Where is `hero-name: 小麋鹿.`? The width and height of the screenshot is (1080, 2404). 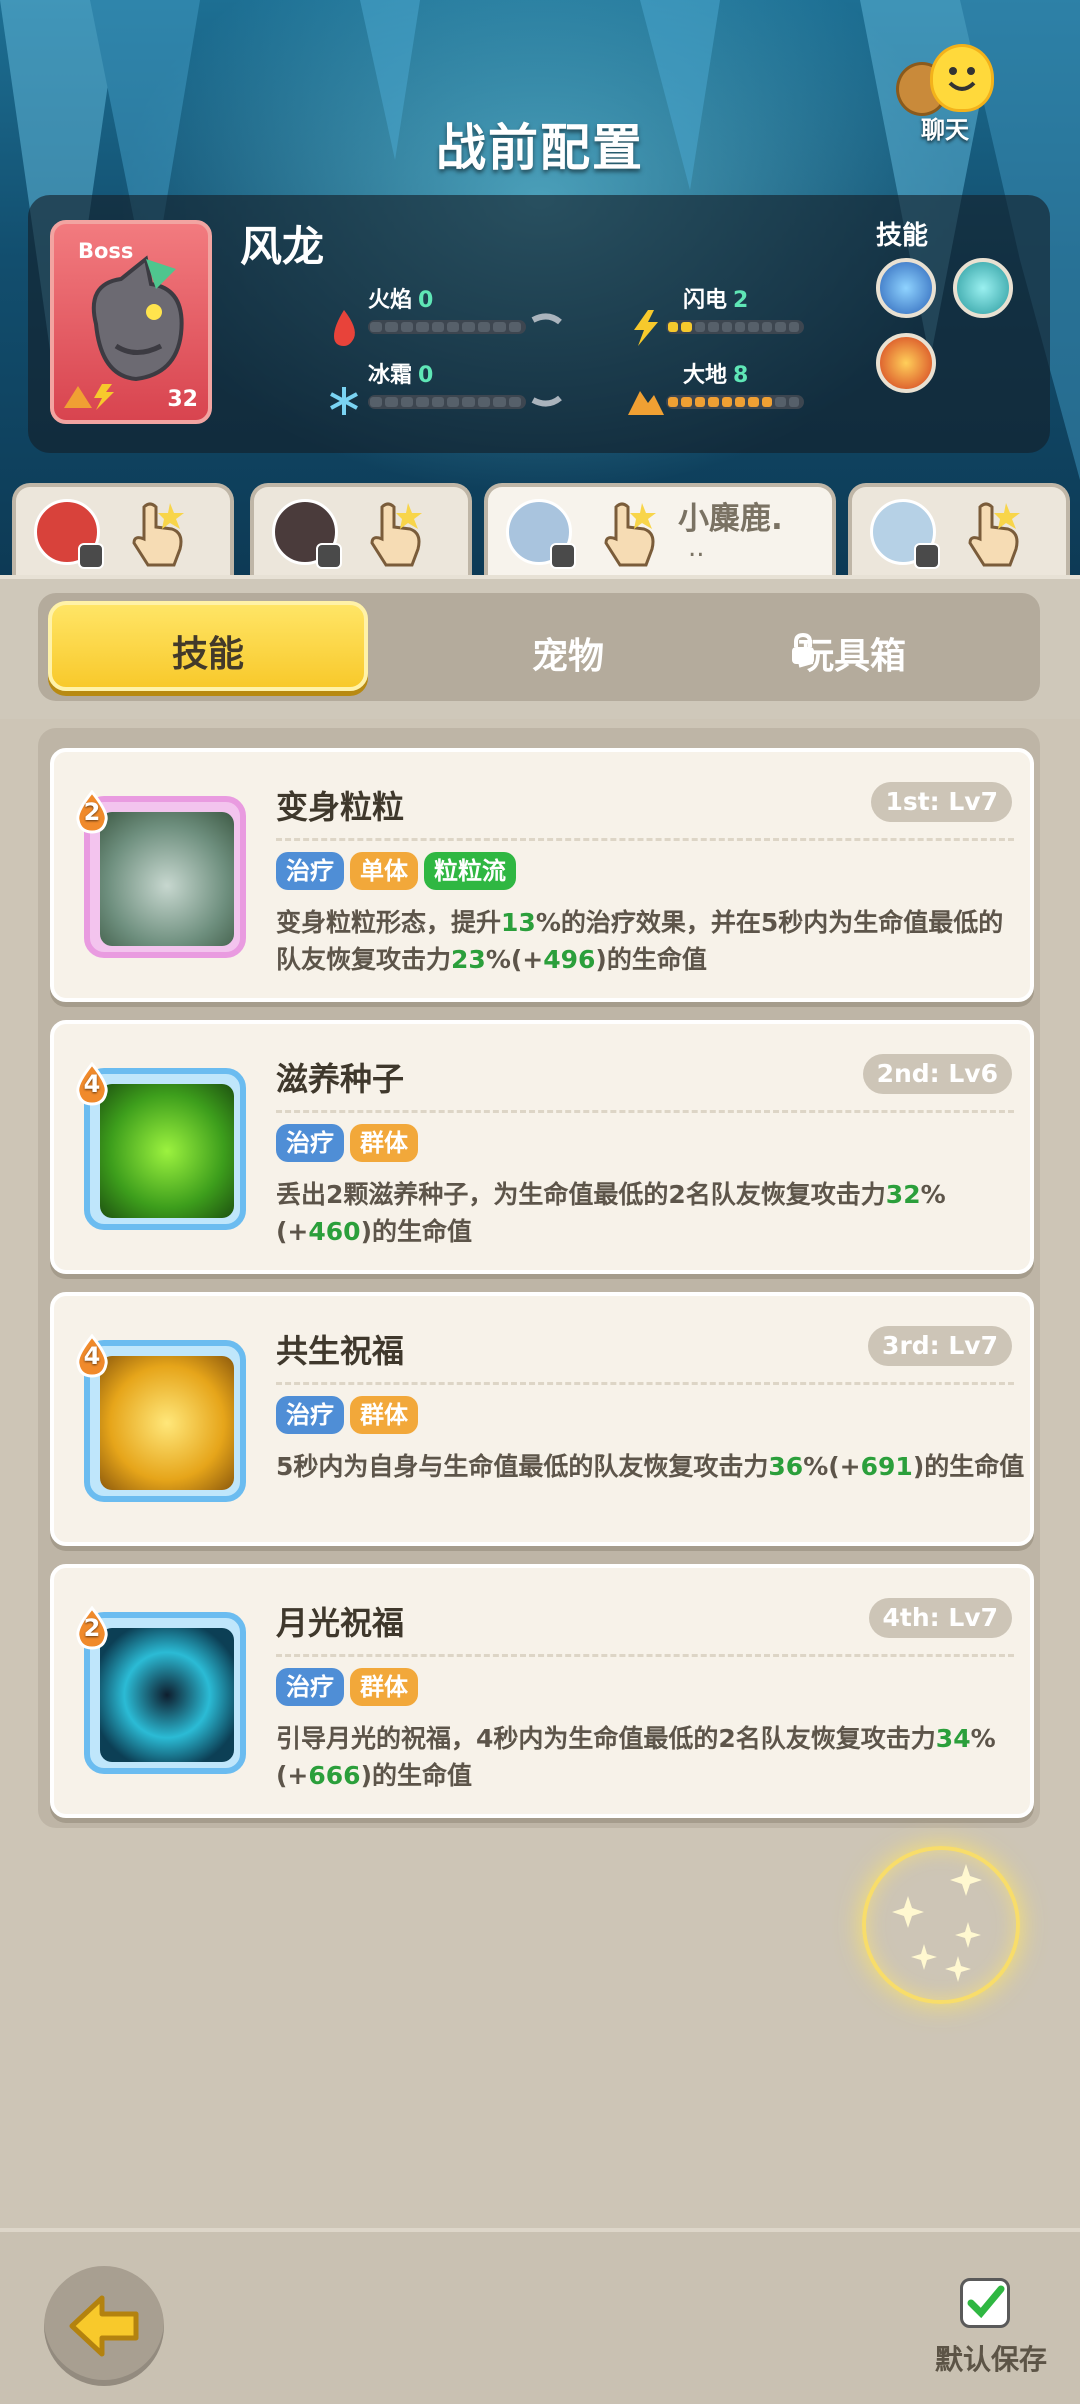
hero-name: 小麋鹿. is located at coordinates (730, 519).